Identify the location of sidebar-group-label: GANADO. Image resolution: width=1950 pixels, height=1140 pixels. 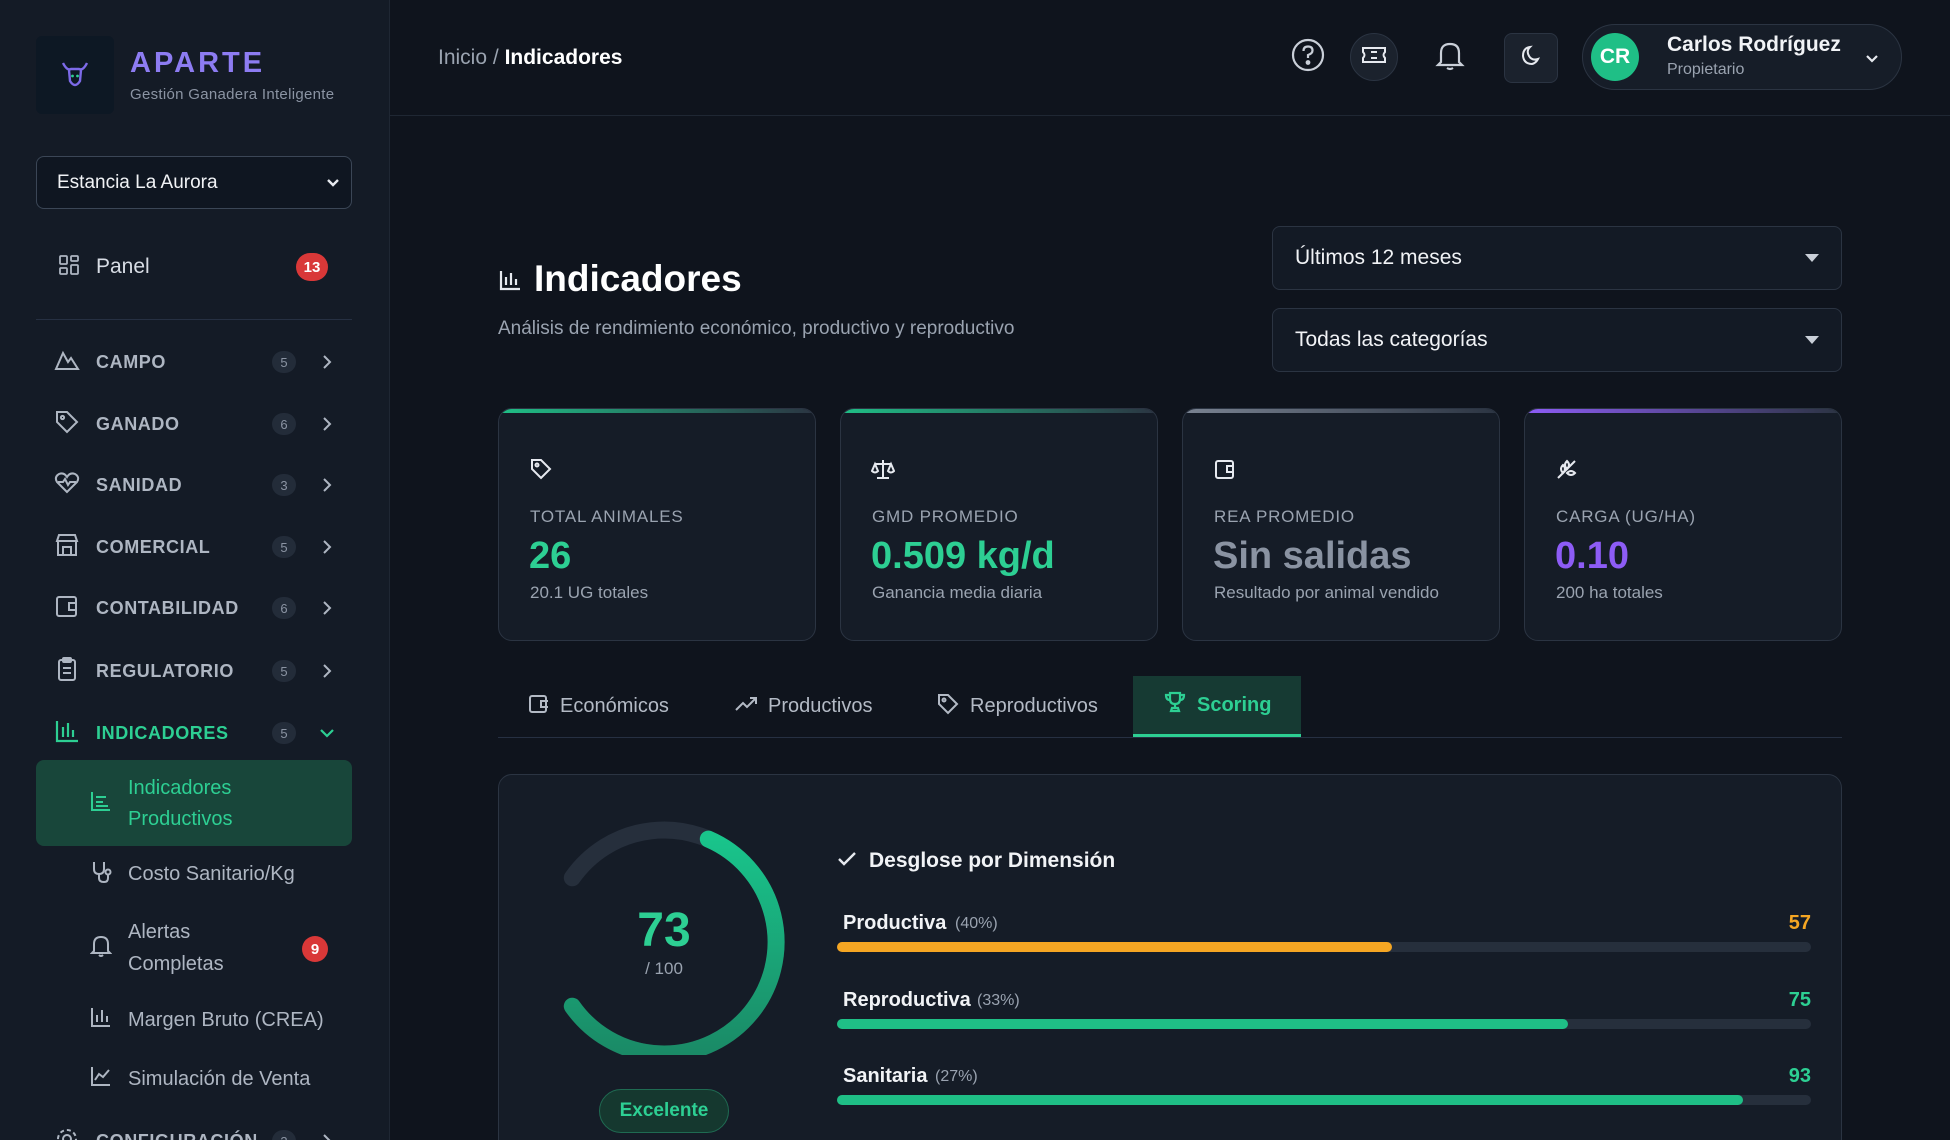
(138, 423).